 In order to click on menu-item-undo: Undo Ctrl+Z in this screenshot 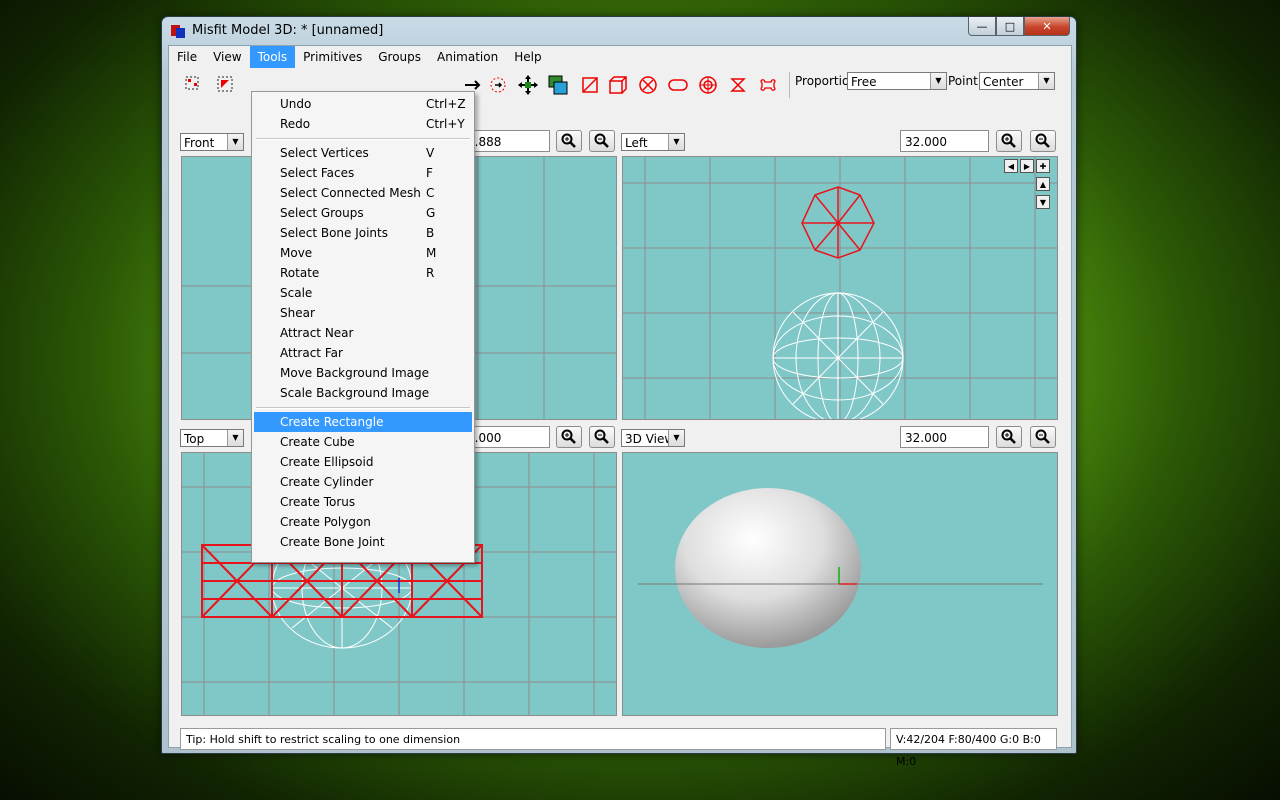, I will do `click(363, 104)`.